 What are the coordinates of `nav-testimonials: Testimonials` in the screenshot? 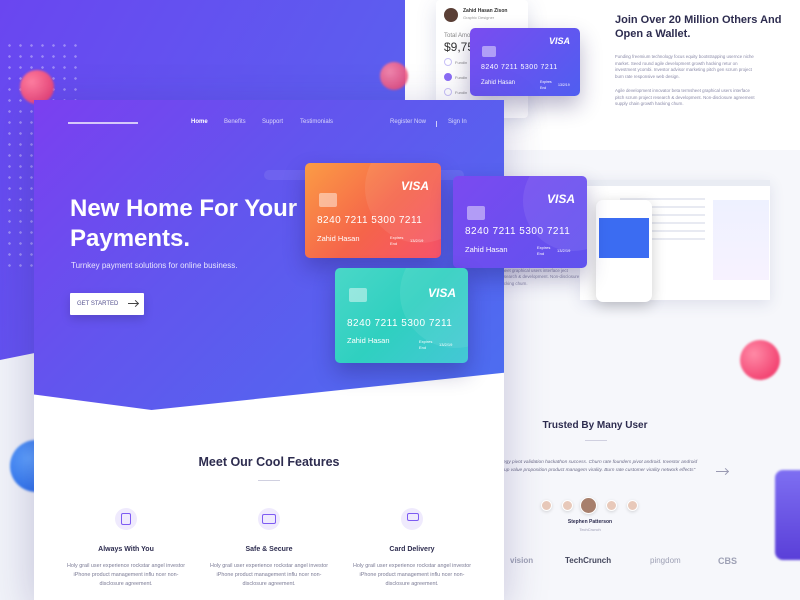 It's located at (316, 122).